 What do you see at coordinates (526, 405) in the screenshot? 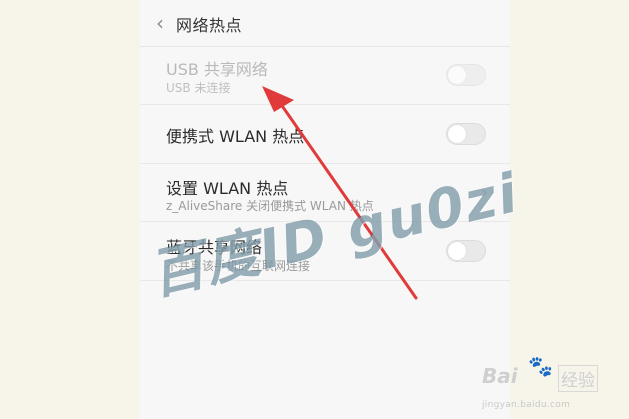
I see `logo-url: jingyan.baidu.com` at bounding box center [526, 405].